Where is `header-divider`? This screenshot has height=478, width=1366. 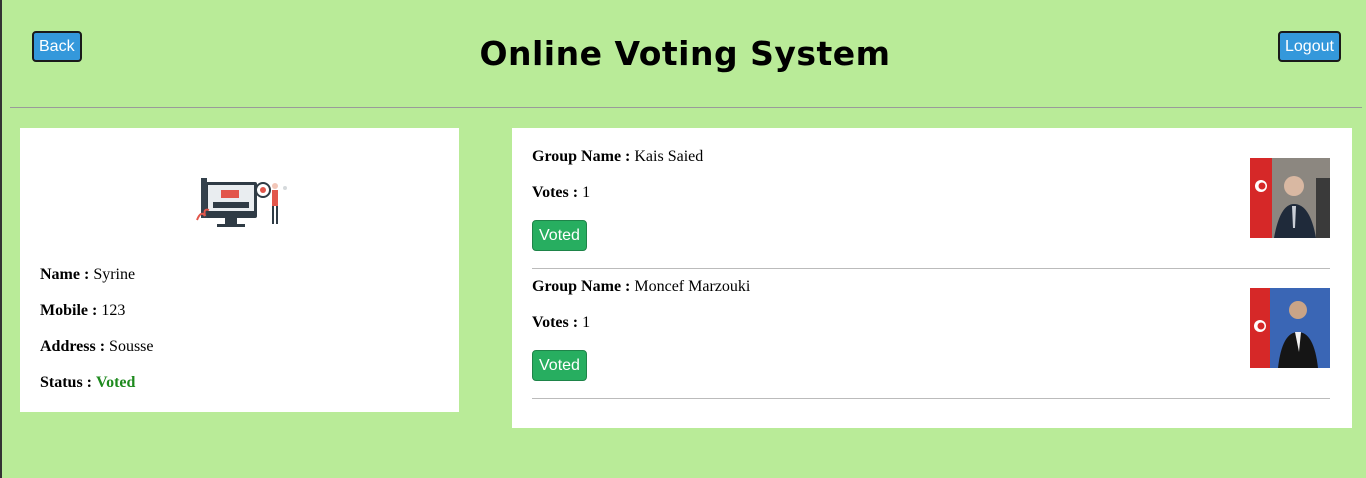
header-divider is located at coordinates (686, 107).